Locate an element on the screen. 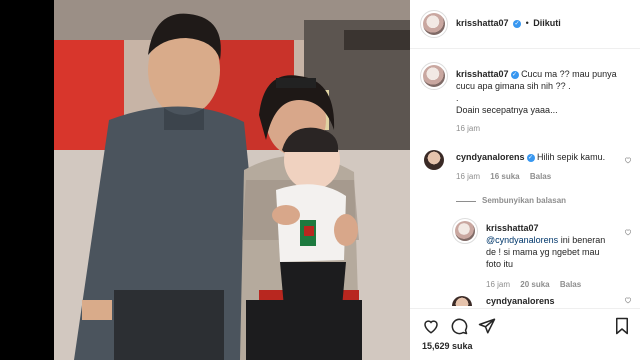 This screenshot has height=360, width=640. caption-line-2: cucu apa gimana sih nih ?? . is located at coordinates (513, 86).